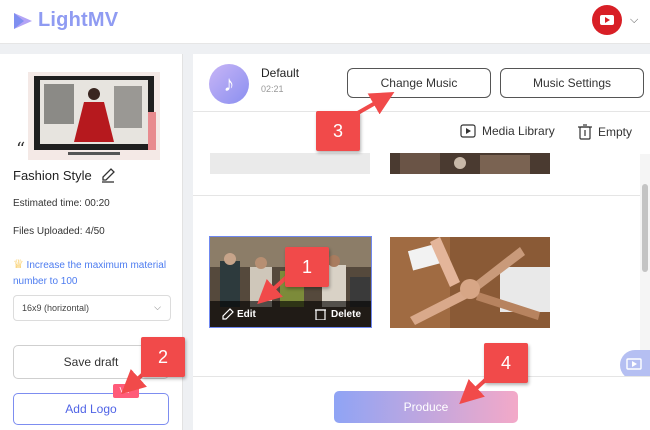  What do you see at coordinates (325, 22) in the screenshot?
I see `top-header: LightMV ⌵` at bounding box center [325, 22].